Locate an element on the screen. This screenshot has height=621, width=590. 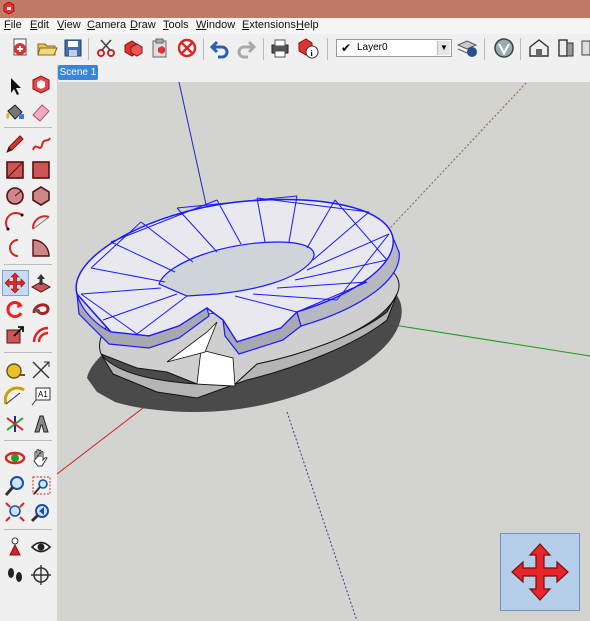
menu-edit: Edit is located at coordinates (39, 25).